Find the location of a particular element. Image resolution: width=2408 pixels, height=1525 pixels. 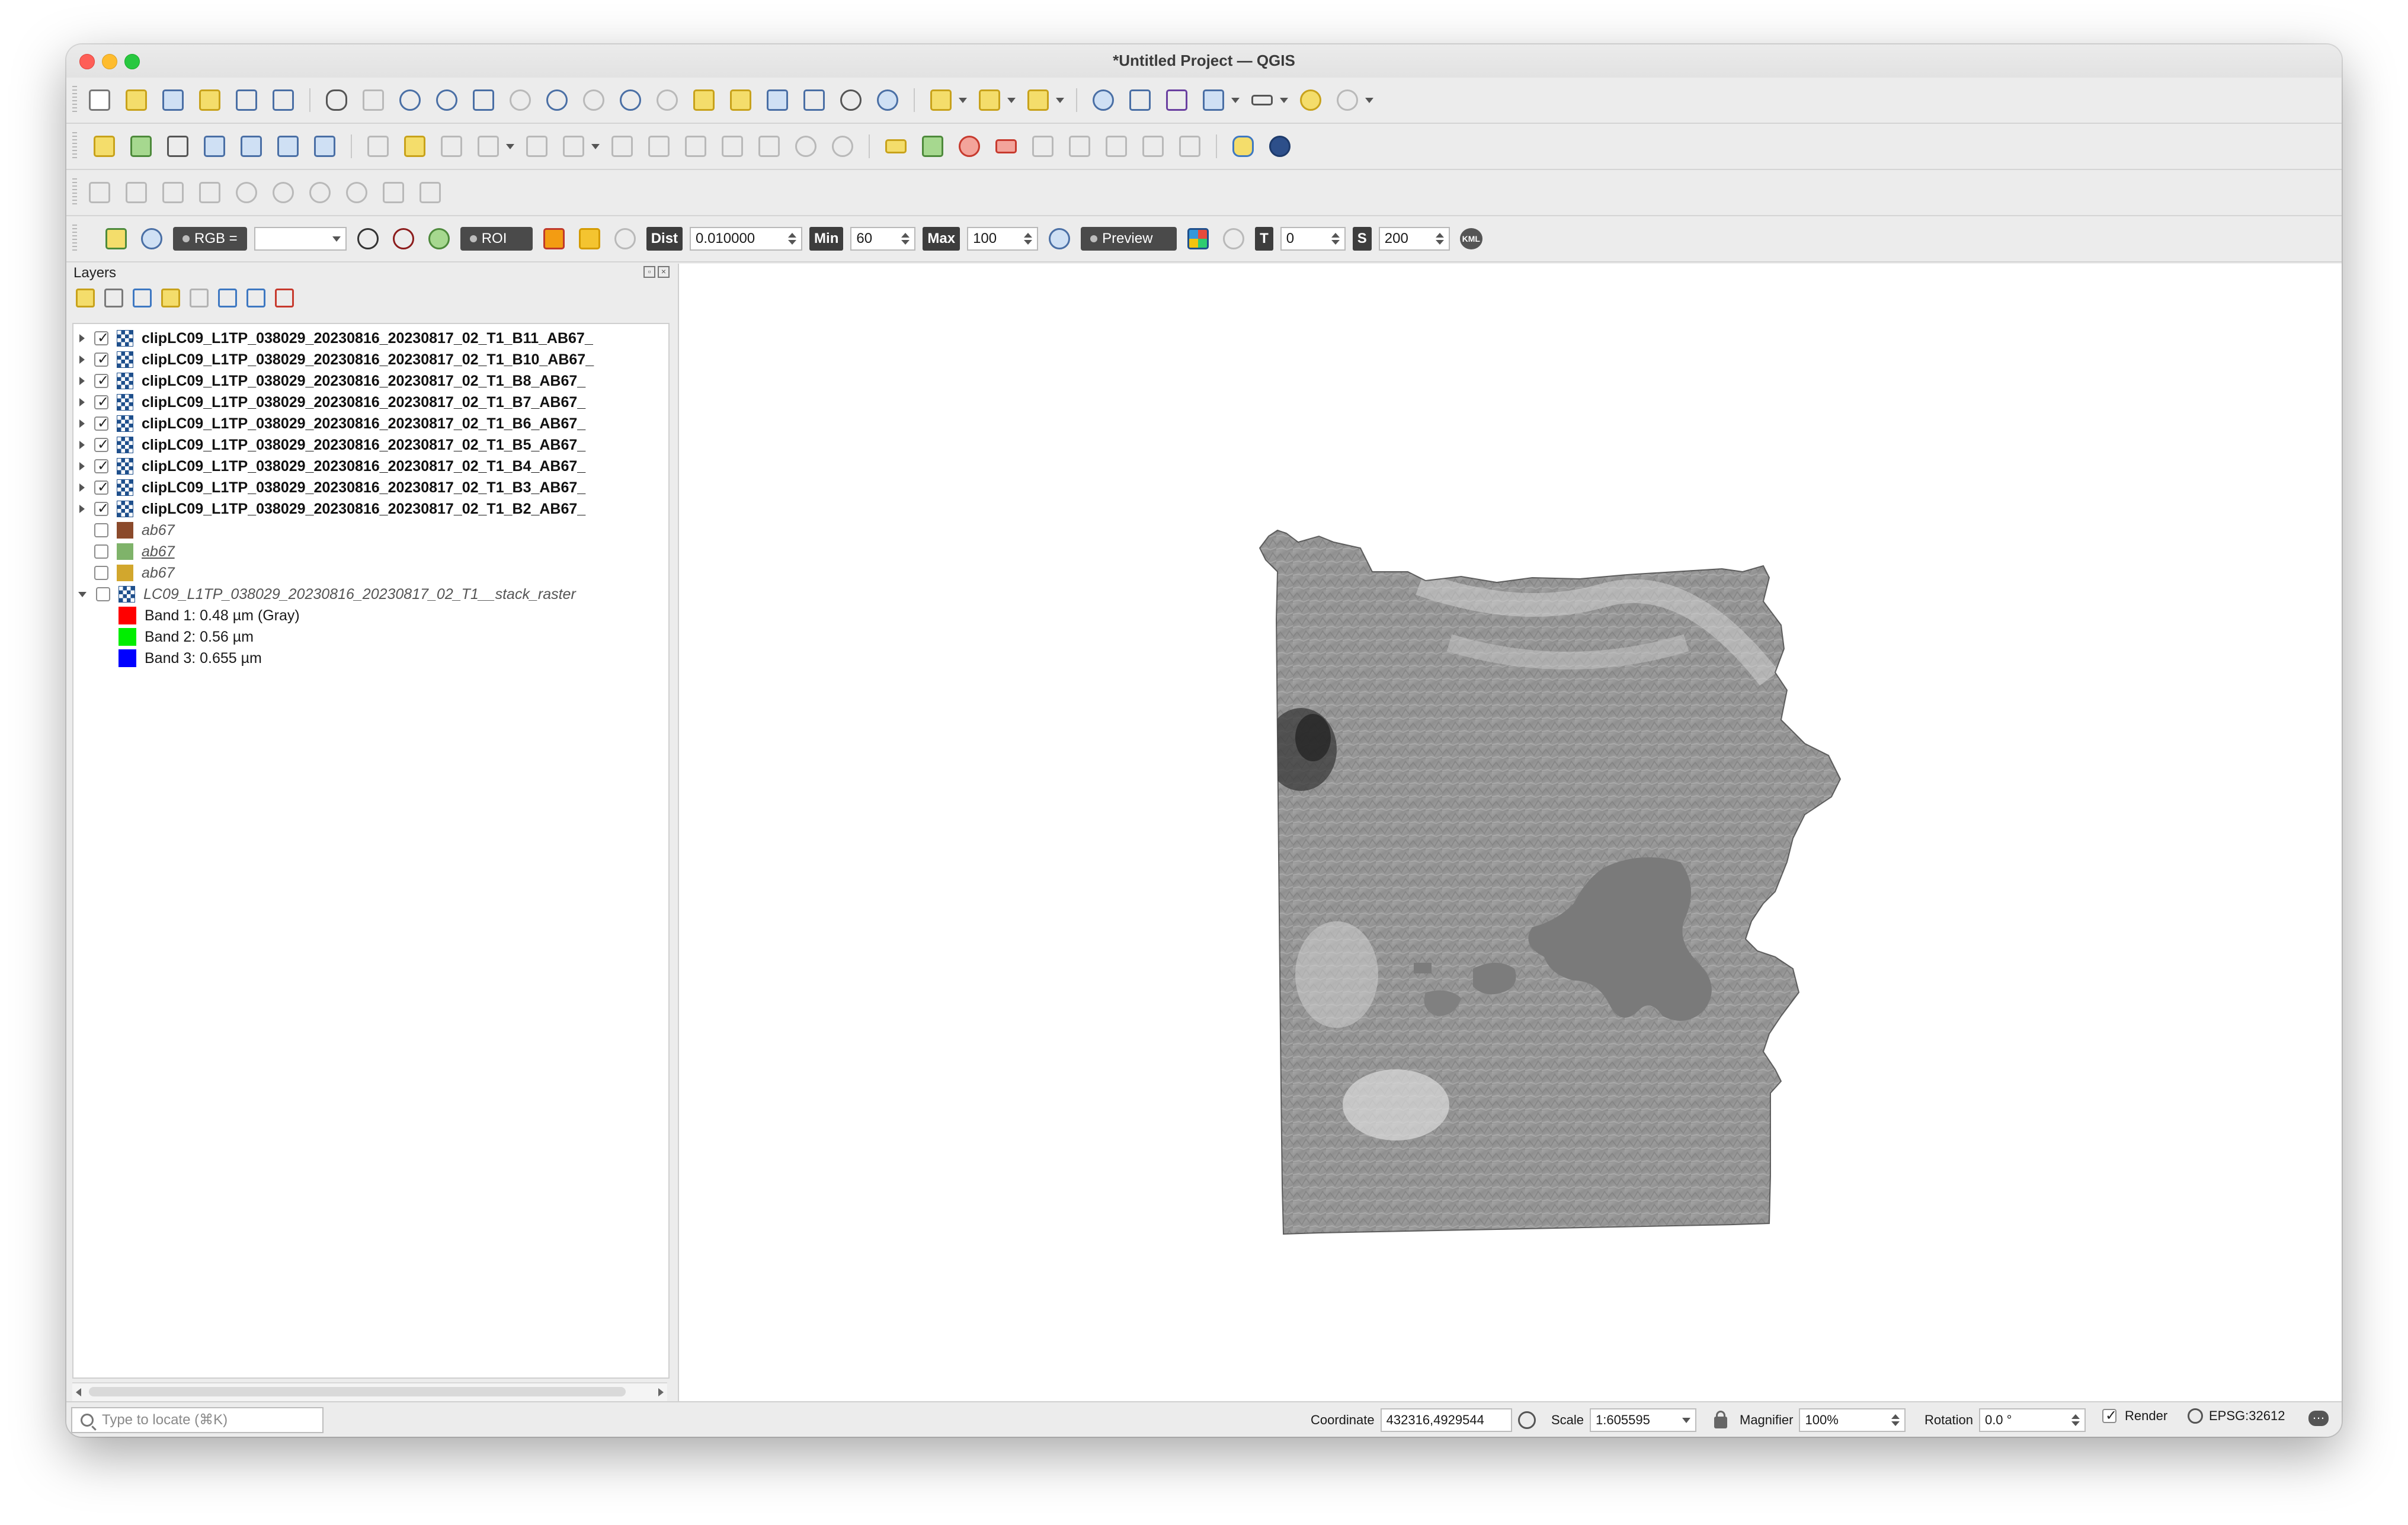

increase-gamma-icon is located at coordinates (393, 193).